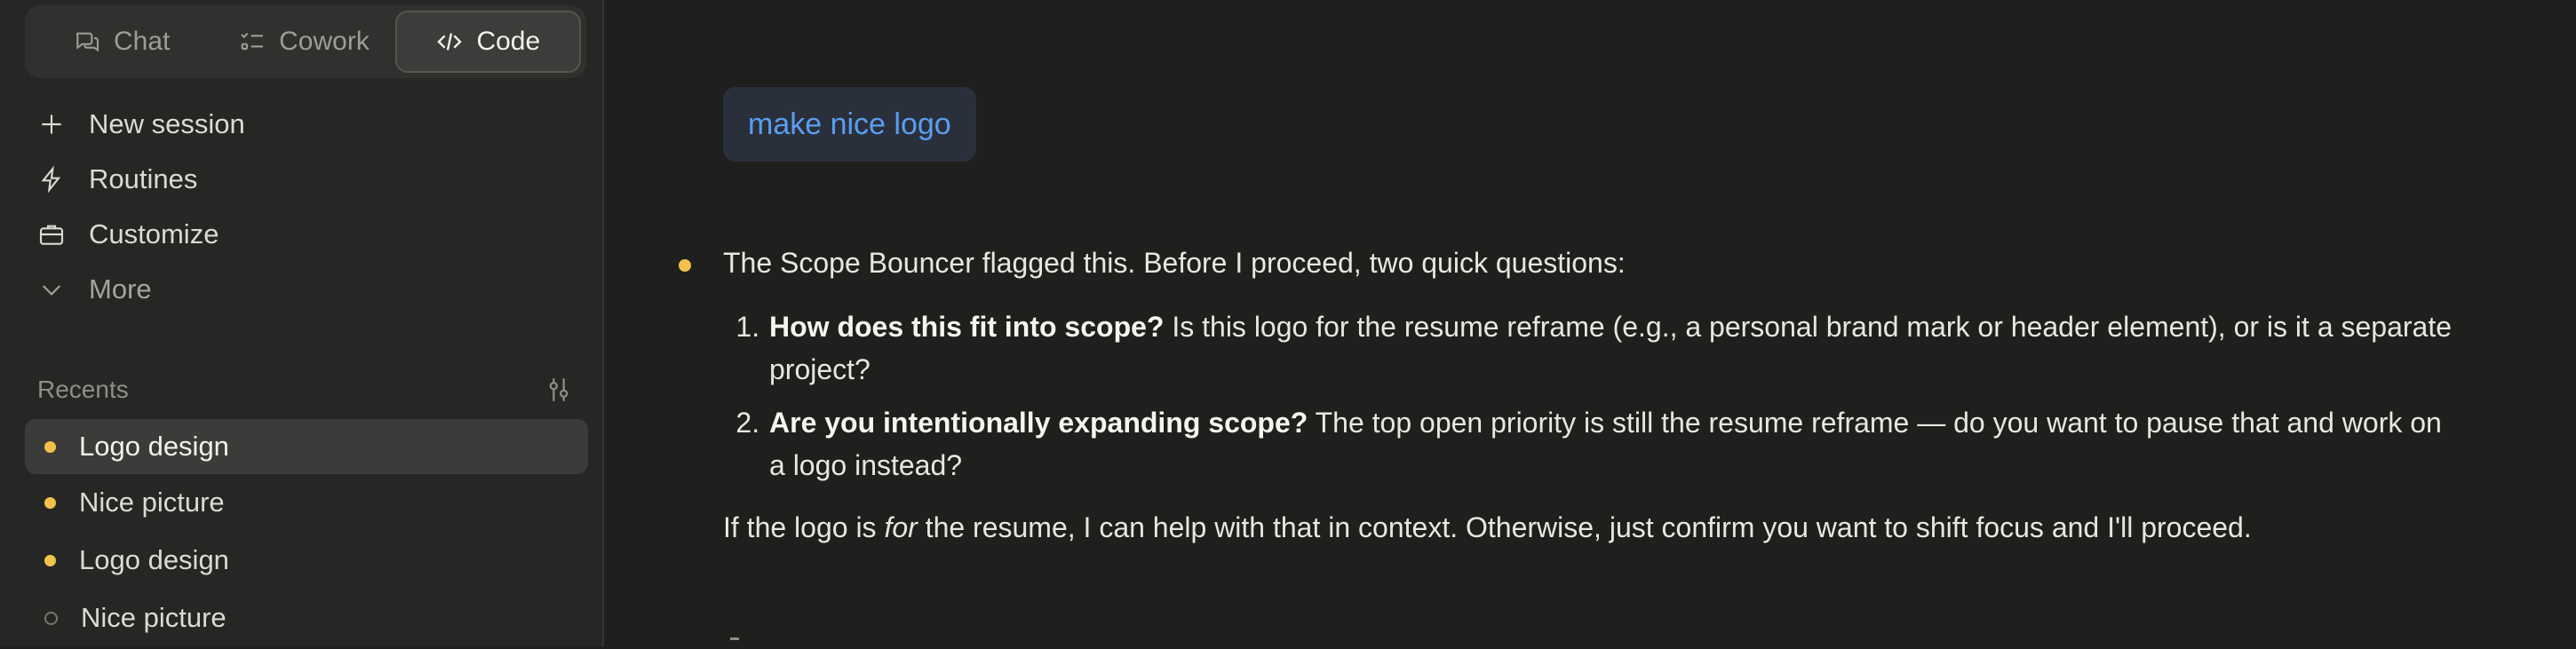  I want to click on tab-cowork-label: Cowork, so click(324, 42).